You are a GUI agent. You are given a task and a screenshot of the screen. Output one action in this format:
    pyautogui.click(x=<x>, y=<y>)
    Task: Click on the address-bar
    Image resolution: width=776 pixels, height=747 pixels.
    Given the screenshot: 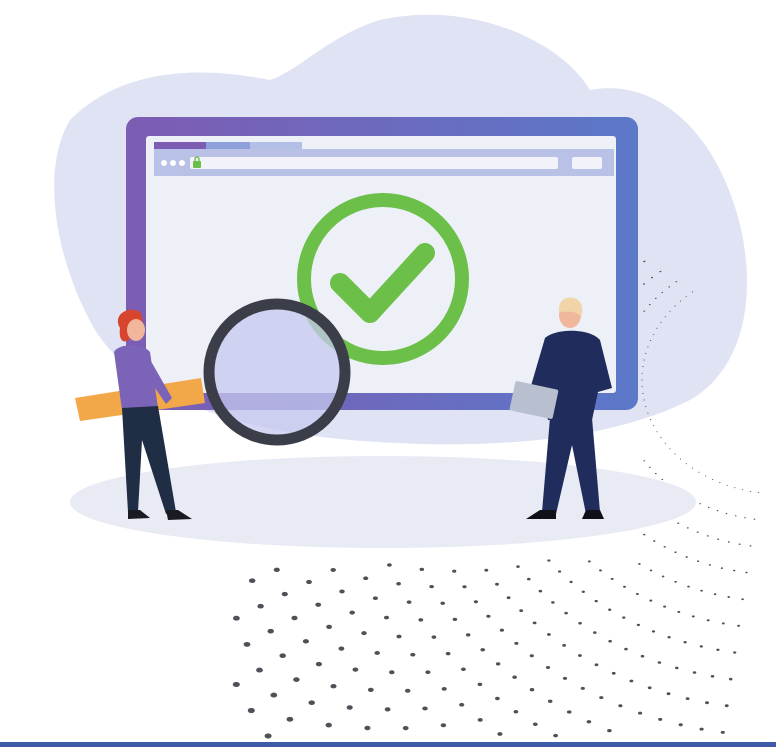 What is the action you would take?
    pyautogui.click(x=374, y=163)
    